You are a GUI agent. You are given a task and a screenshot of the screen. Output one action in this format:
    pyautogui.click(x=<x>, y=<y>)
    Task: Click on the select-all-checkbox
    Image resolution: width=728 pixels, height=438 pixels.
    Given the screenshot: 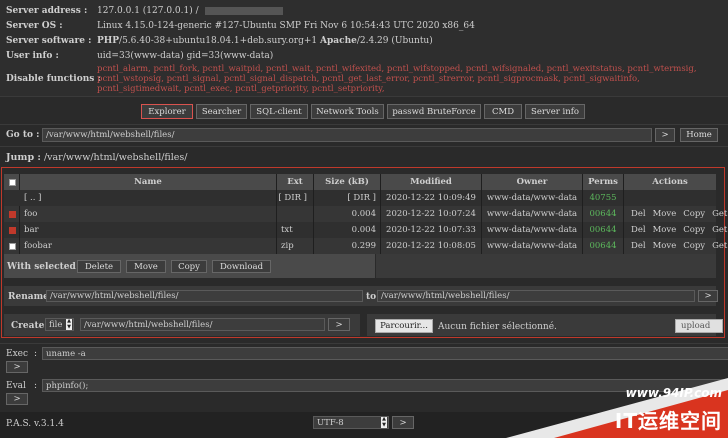 What is the action you would take?
    pyautogui.click(x=12, y=182)
    